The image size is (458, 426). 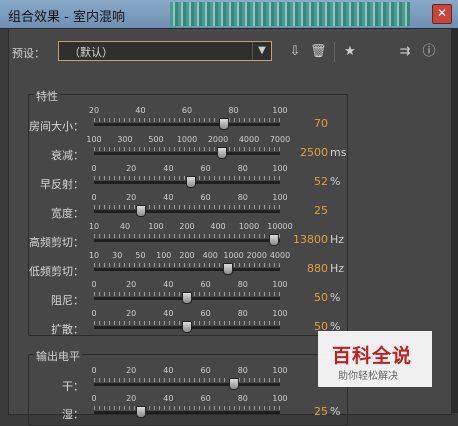 What do you see at coordinates (210, 255) in the screenshot?
I see `scale-tick-label: 400` at bounding box center [210, 255].